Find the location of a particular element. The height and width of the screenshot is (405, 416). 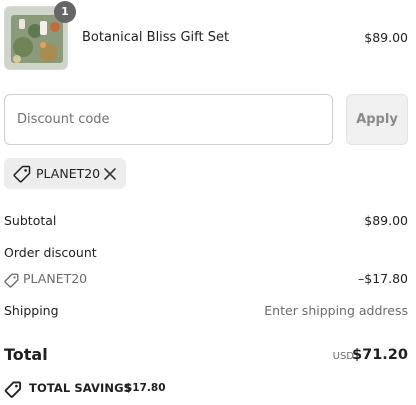

total-label: Total is located at coordinates (26, 354).